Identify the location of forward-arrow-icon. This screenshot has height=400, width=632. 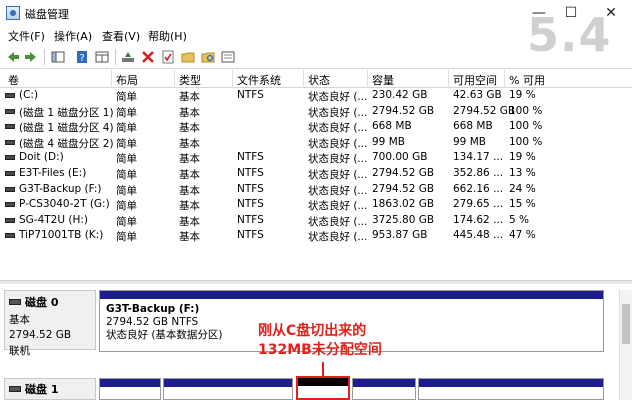
(31, 57).